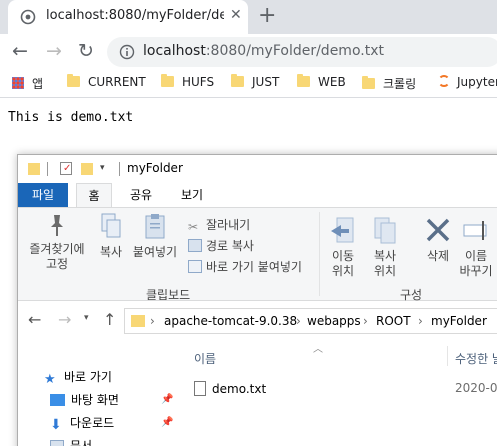 This screenshot has height=446, width=497. Describe the element at coordinates (200, 388) in the screenshot. I see `text-file-icon` at that location.